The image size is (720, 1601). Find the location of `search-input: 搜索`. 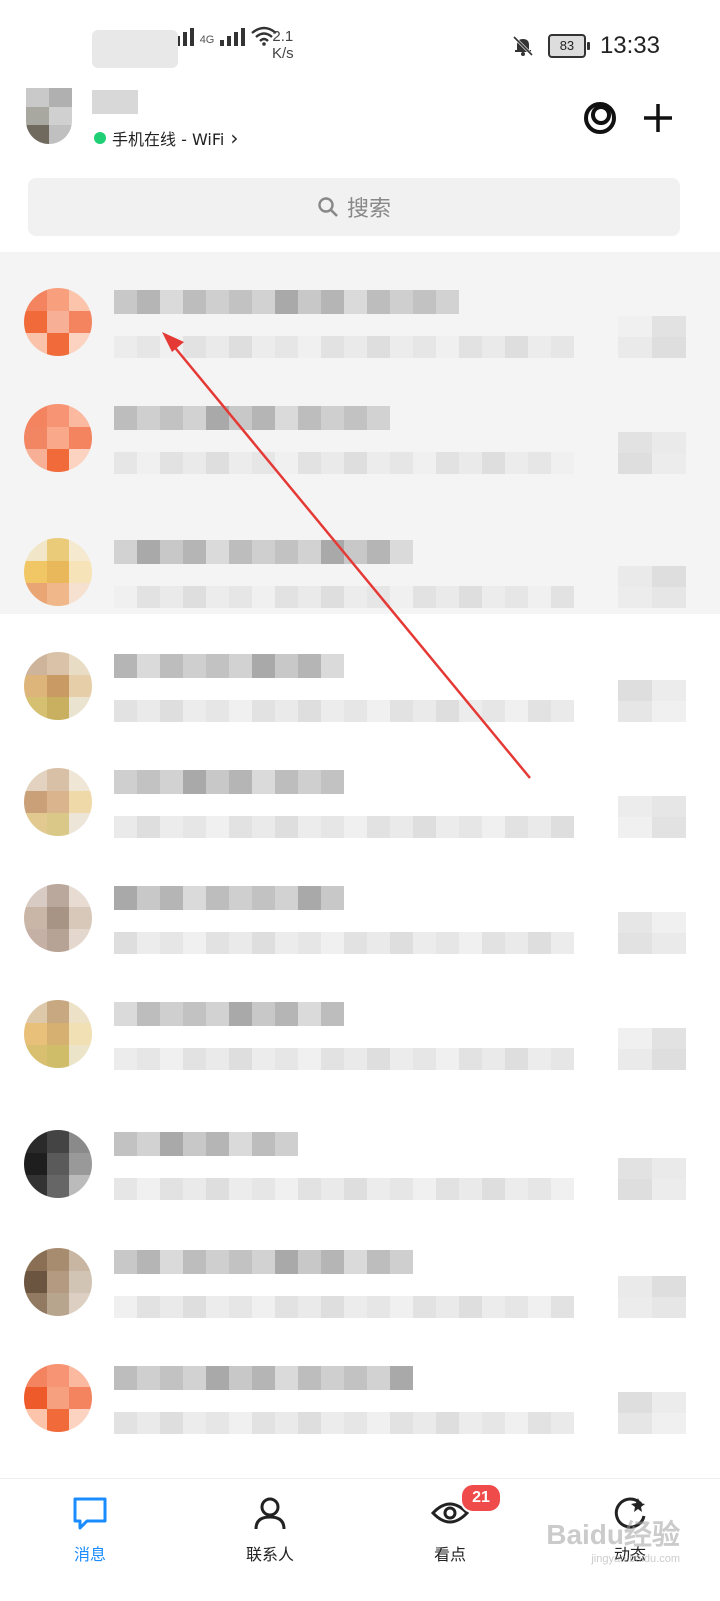

search-input: 搜索 is located at coordinates (354, 207).